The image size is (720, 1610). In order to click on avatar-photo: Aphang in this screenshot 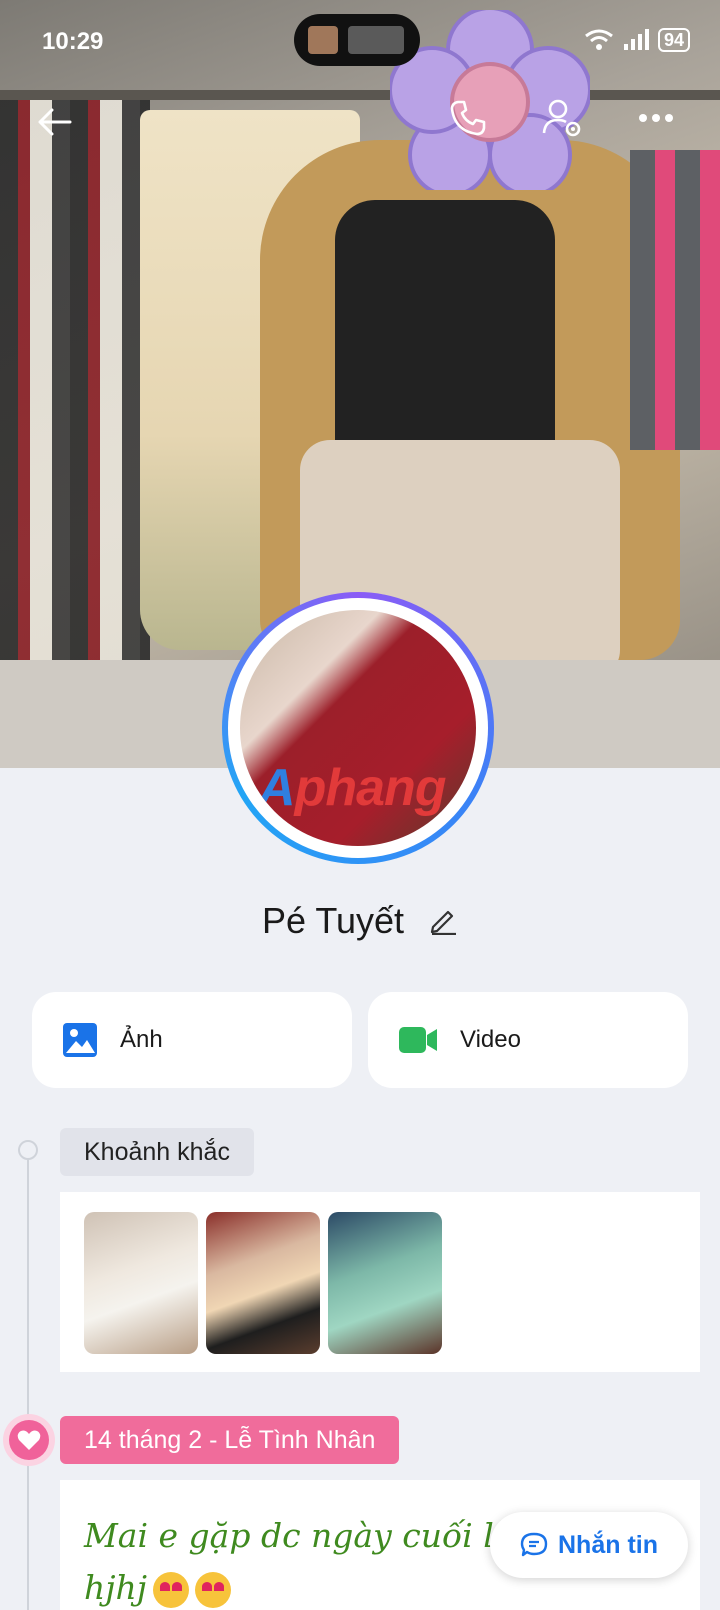, I will do `click(358, 728)`.